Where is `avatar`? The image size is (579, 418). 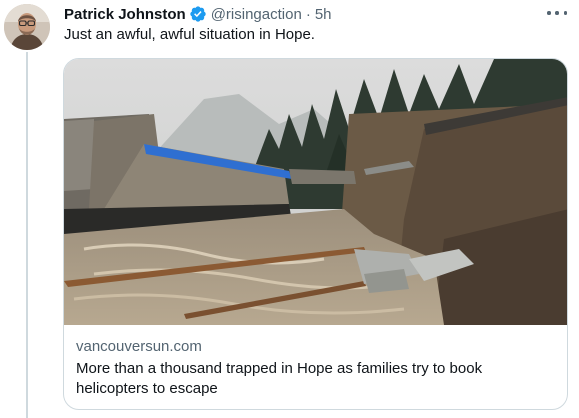 avatar is located at coordinates (27, 27).